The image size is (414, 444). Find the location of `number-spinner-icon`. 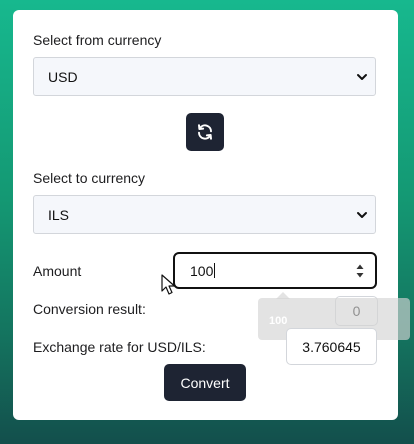

number-spinner-icon is located at coordinates (360, 271).